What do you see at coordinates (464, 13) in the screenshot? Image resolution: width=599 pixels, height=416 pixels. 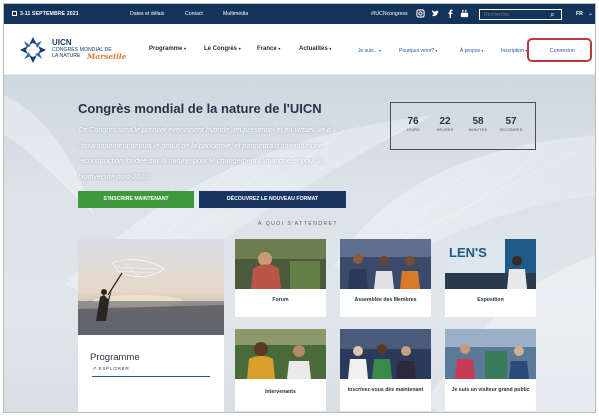 I see `youtube-icon` at bounding box center [464, 13].